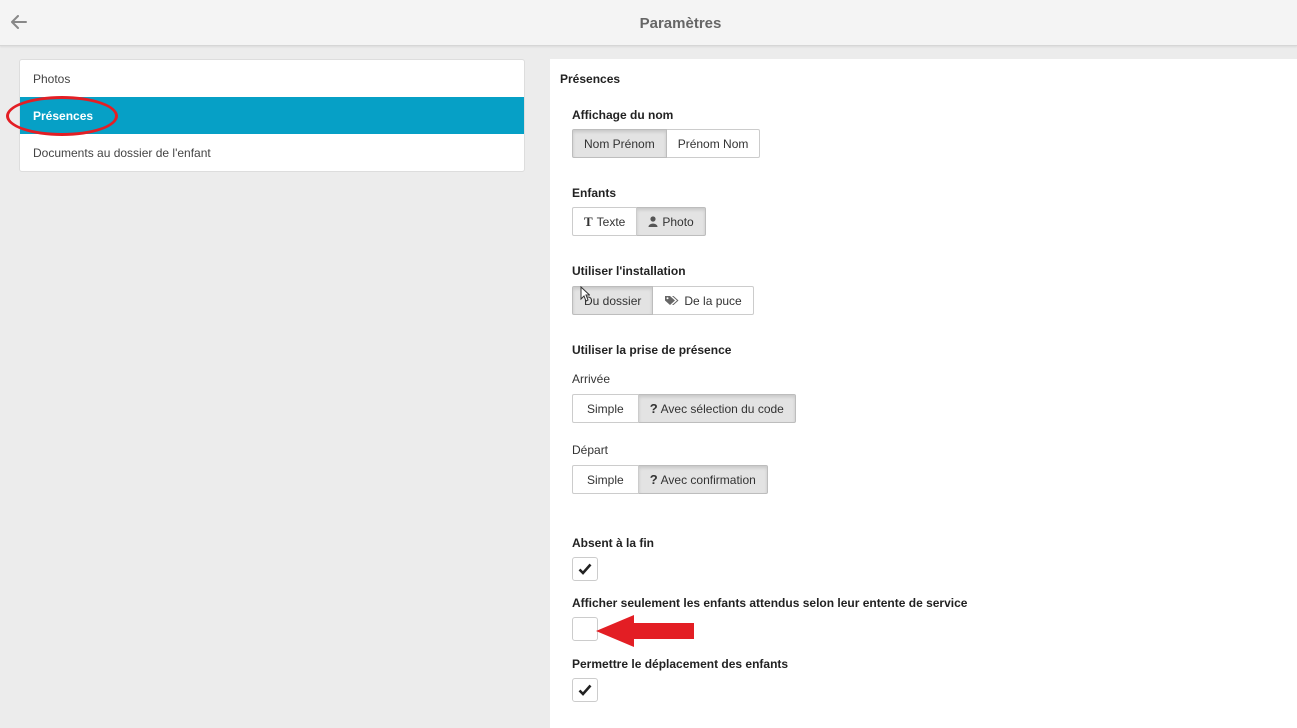 The height and width of the screenshot is (728, 1297). I want to click on allow-move-checkbox, so click(585, 690).